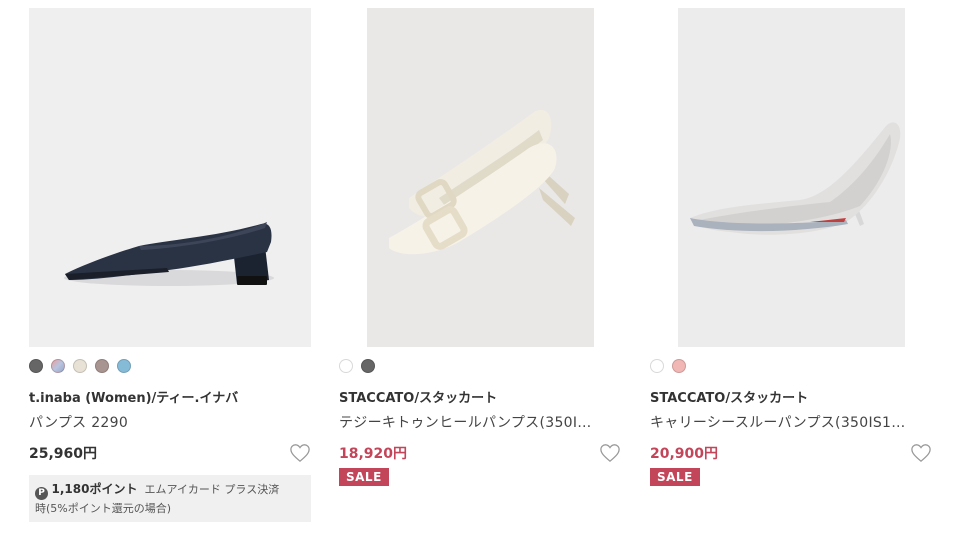 The width and height of the screenshot is (960, 533). I want to click on points-value: 1,180ポイント, so click(94, 489).